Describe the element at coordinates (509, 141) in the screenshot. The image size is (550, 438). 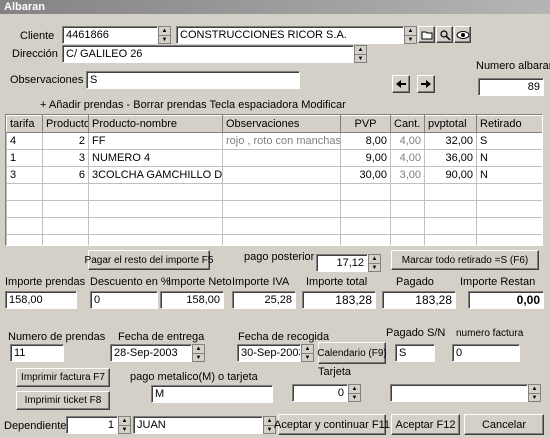
I see `cell-retirado: S` at that location.